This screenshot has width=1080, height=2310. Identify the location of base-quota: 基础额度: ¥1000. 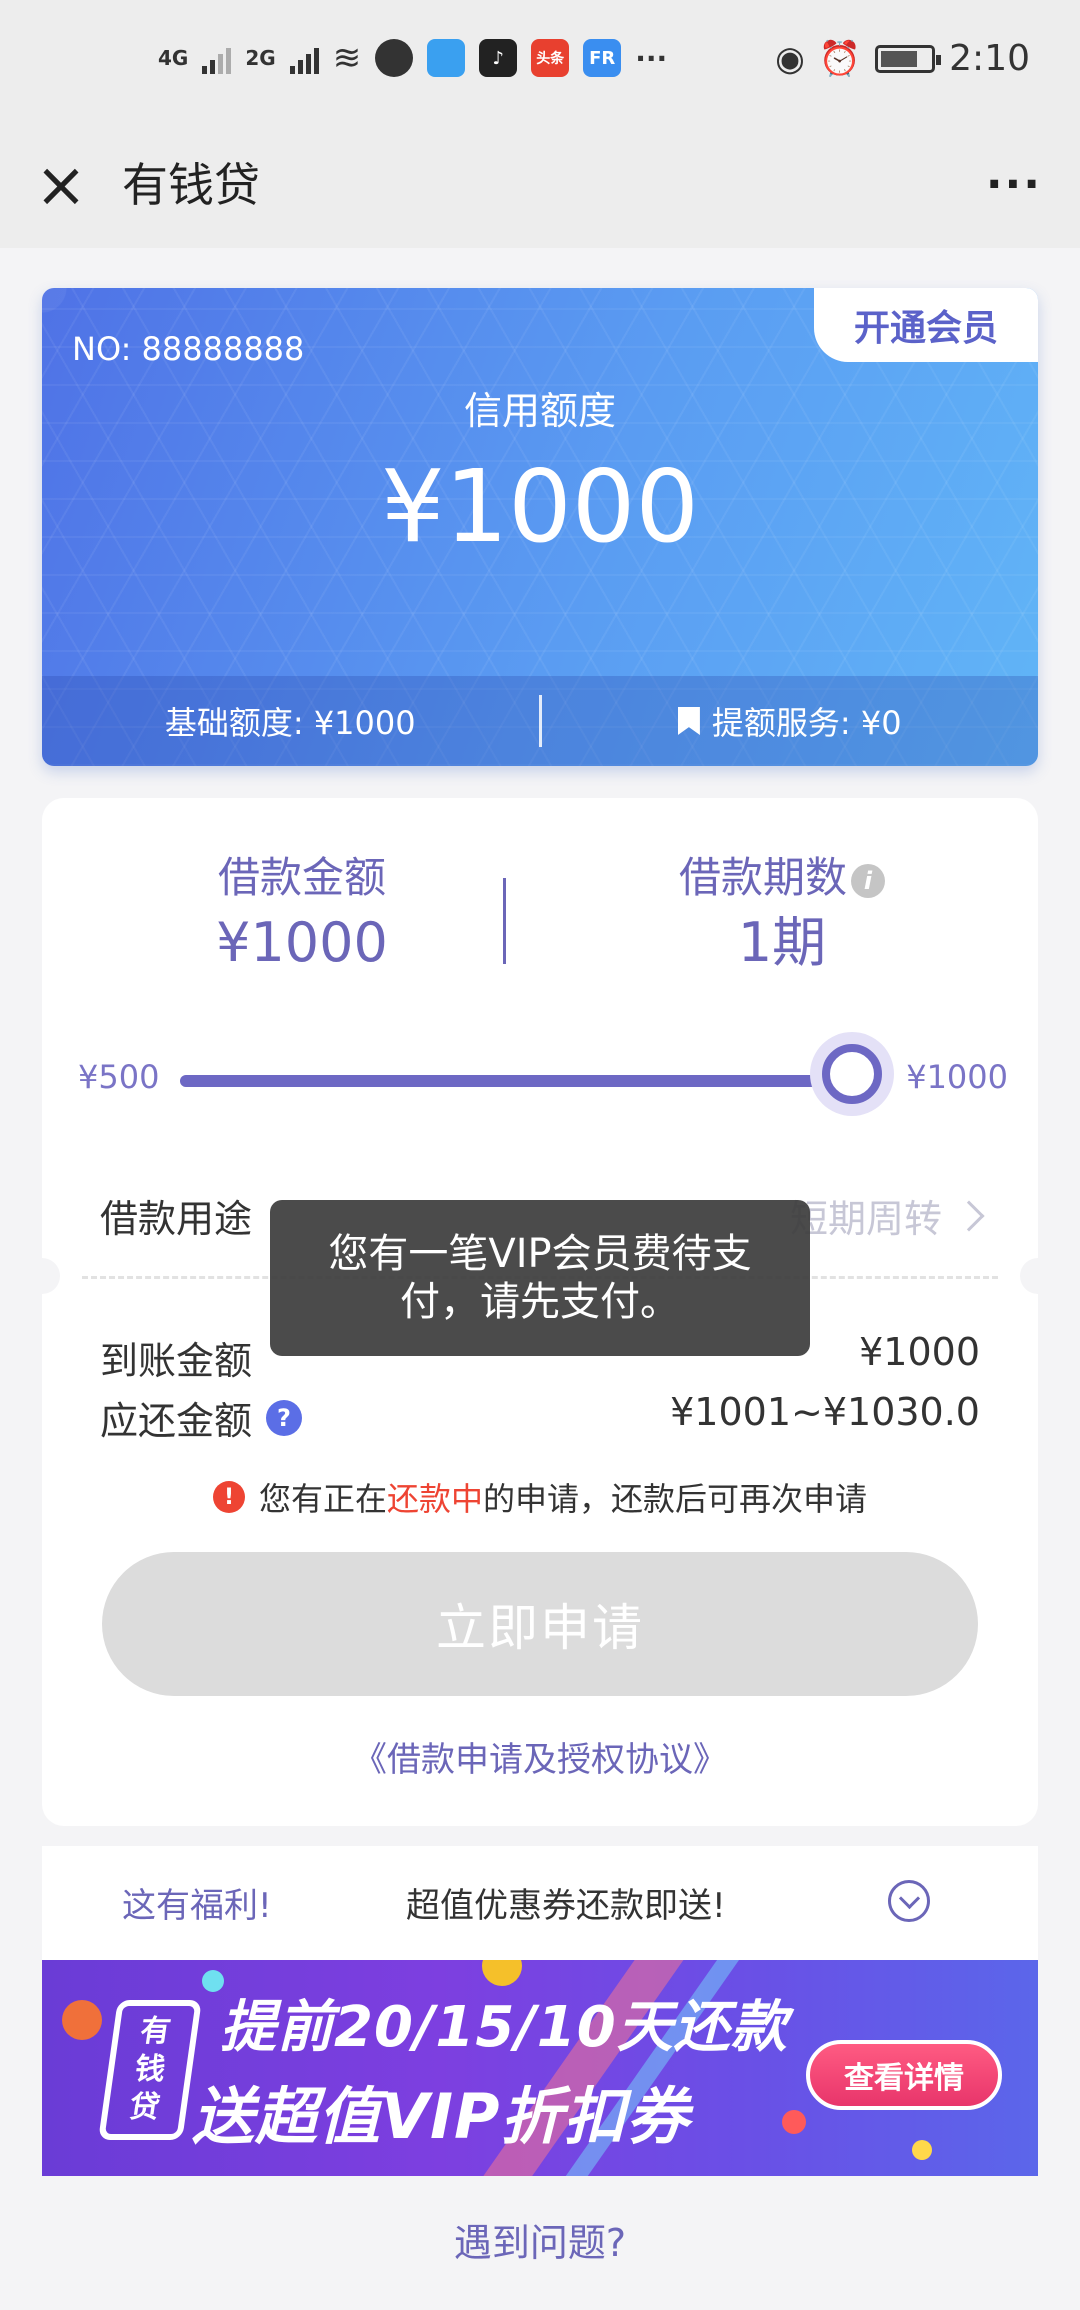
(290, 721).